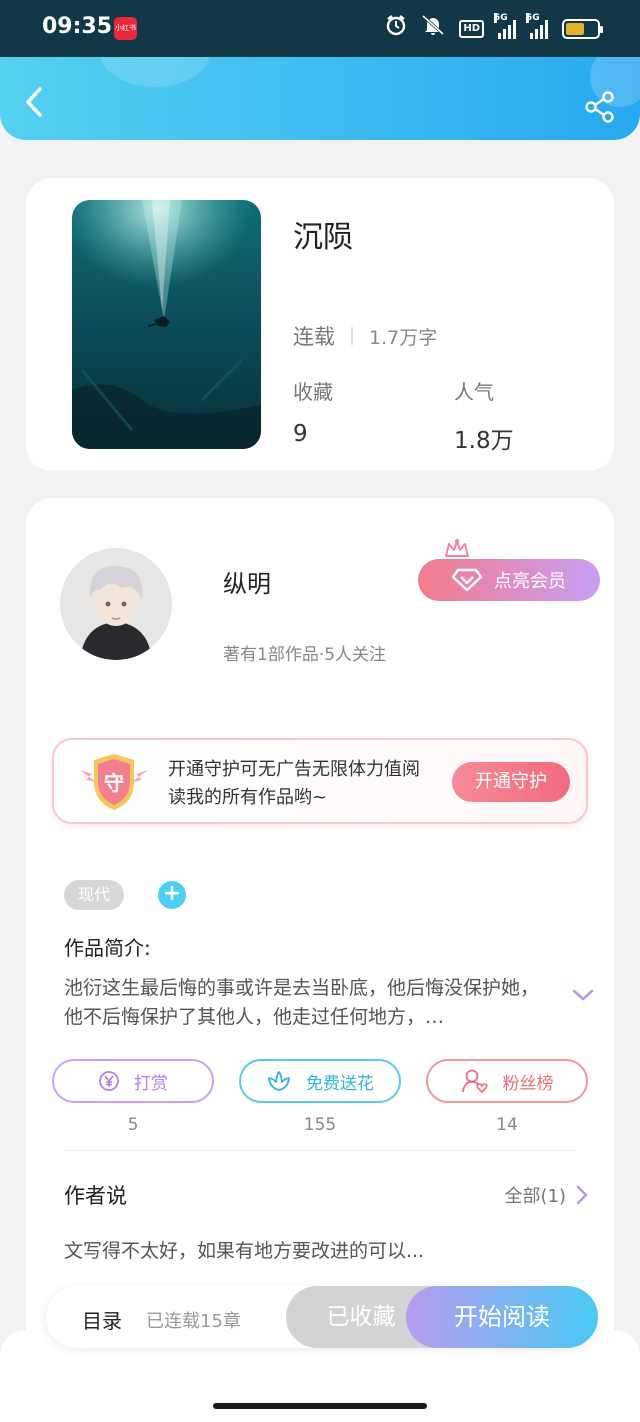  Describe the element at coordinates (305, 655) in the screenshot. I see `author-meta: 著有1部作品·5人关注` at that location.